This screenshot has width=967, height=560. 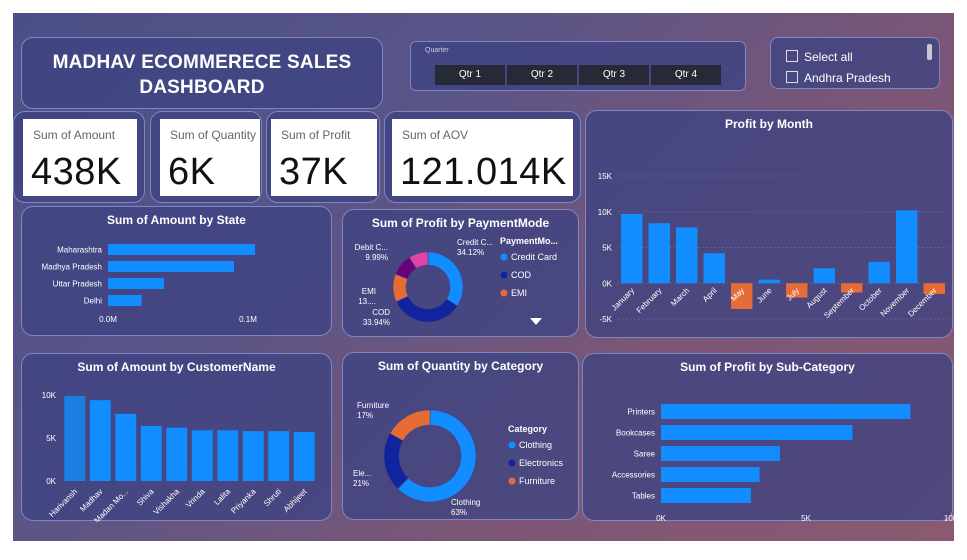 I want to click on kpi-amount: Sum of Amount 438K, so click(x=80, y=157).